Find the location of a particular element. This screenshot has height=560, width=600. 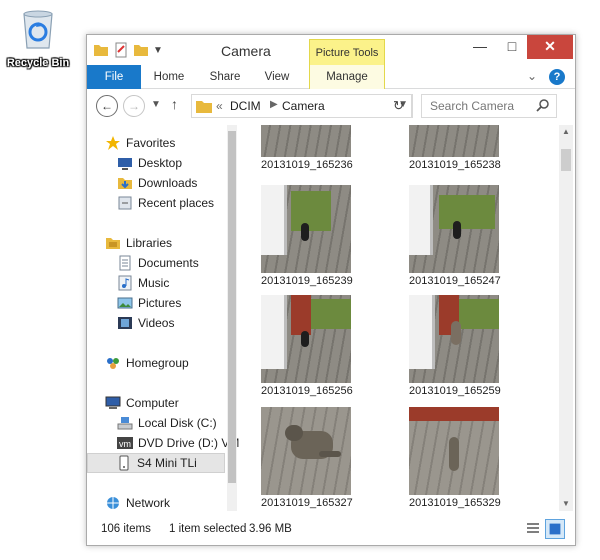

sidebar-item-desktop: Desktop is located at coordinates (149, 163).